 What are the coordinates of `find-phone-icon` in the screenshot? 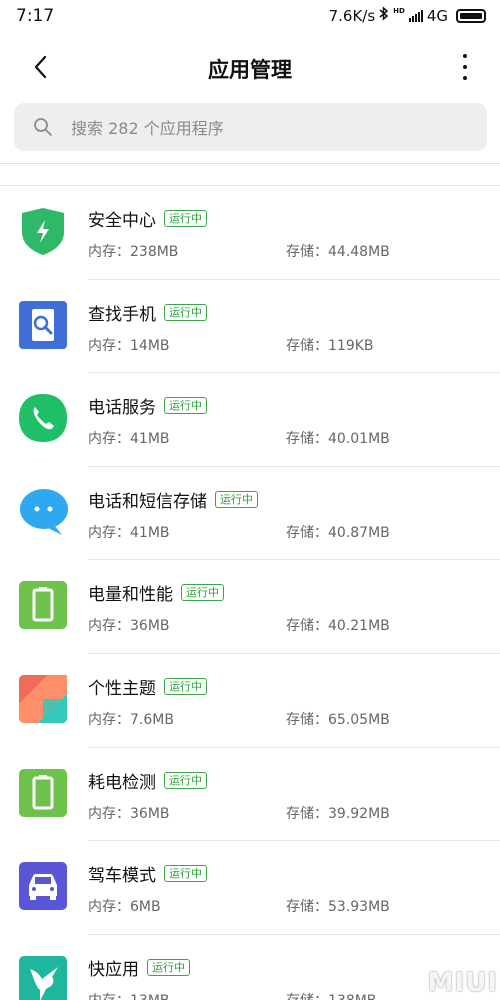 It's located at (43, 324).